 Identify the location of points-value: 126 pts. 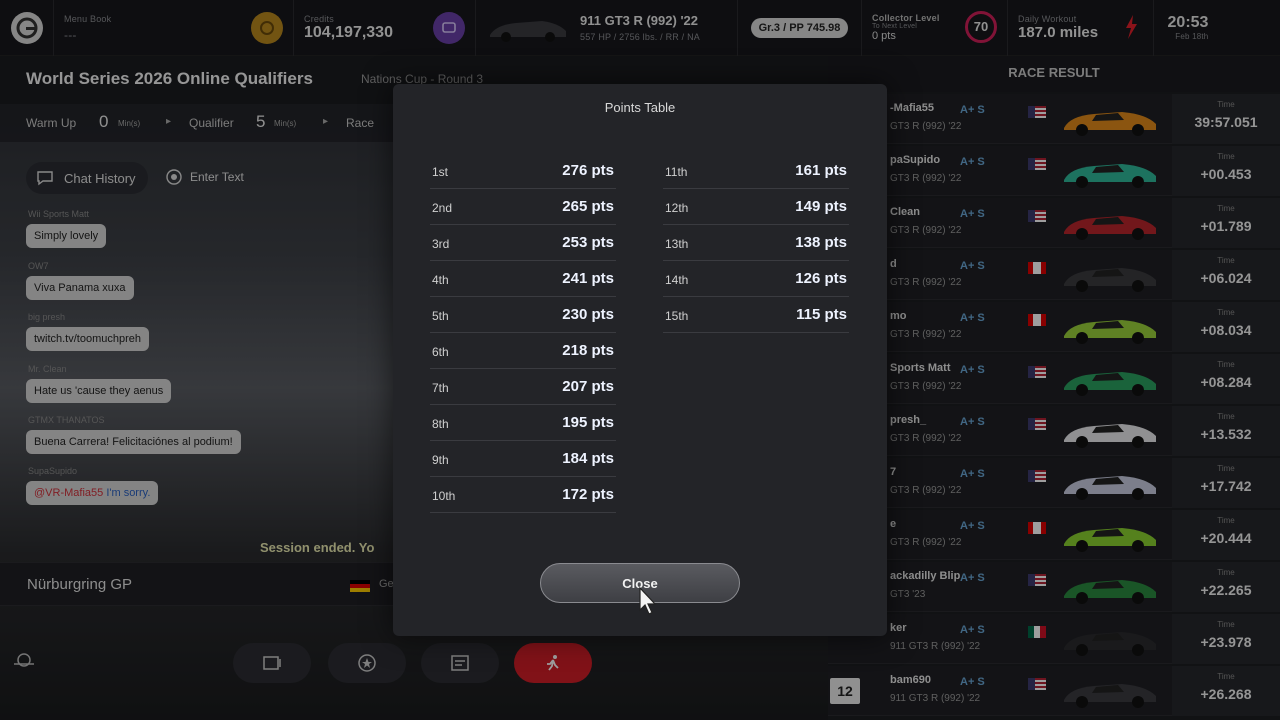
(821, 278).